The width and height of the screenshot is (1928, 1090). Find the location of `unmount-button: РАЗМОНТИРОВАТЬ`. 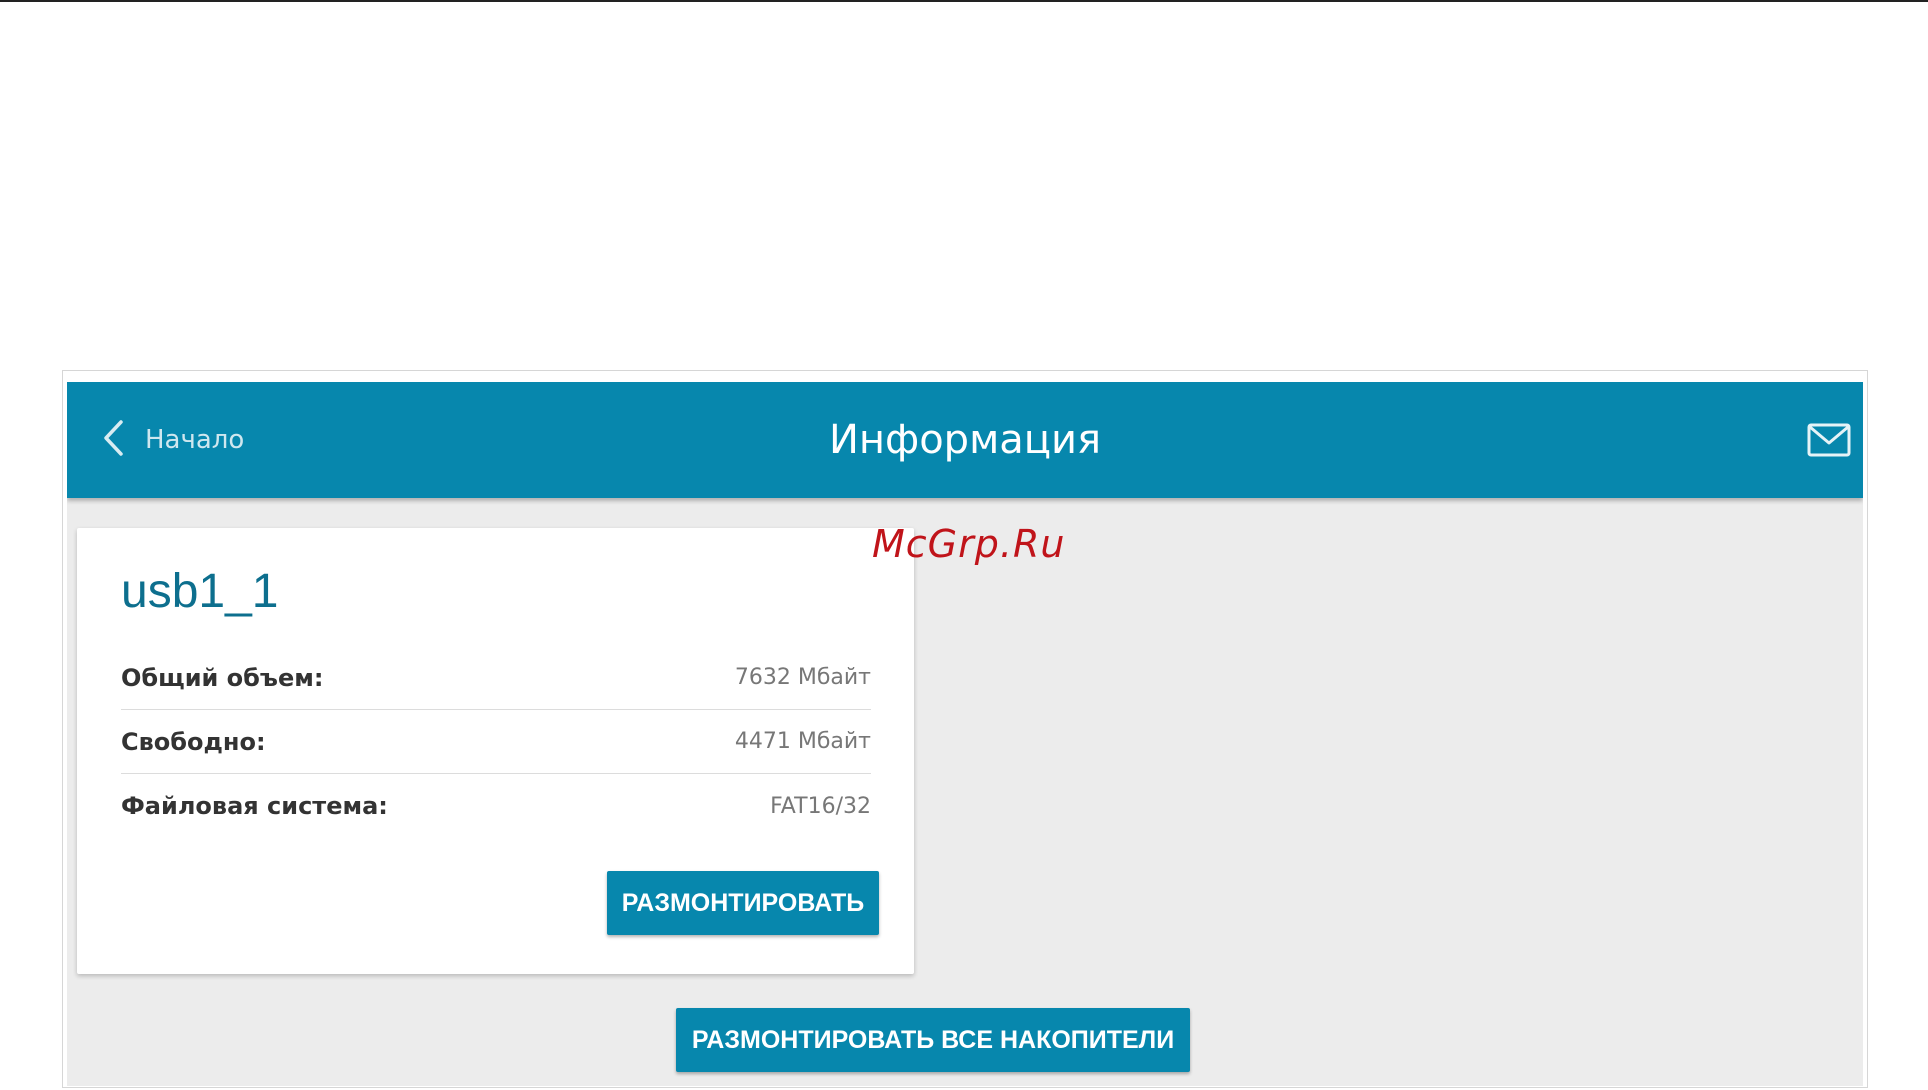

unmount-button: РАЗМОНТИРОВАТЬ is located at coordinates (743, 903).